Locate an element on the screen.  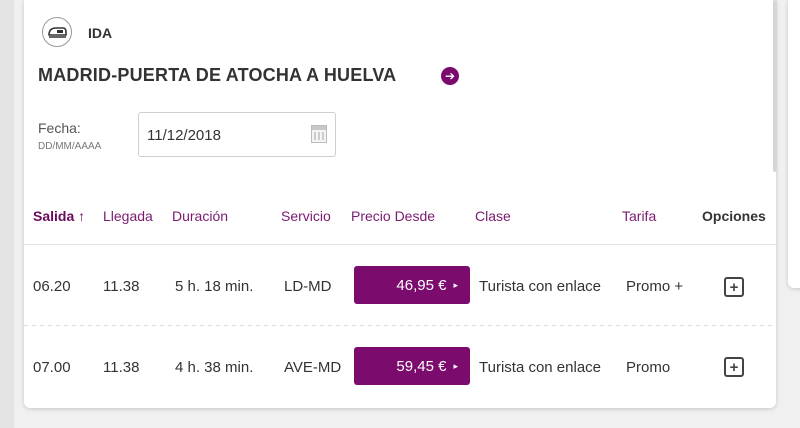
date-value: 11/12/2018 is located at coordinates (184, 135).